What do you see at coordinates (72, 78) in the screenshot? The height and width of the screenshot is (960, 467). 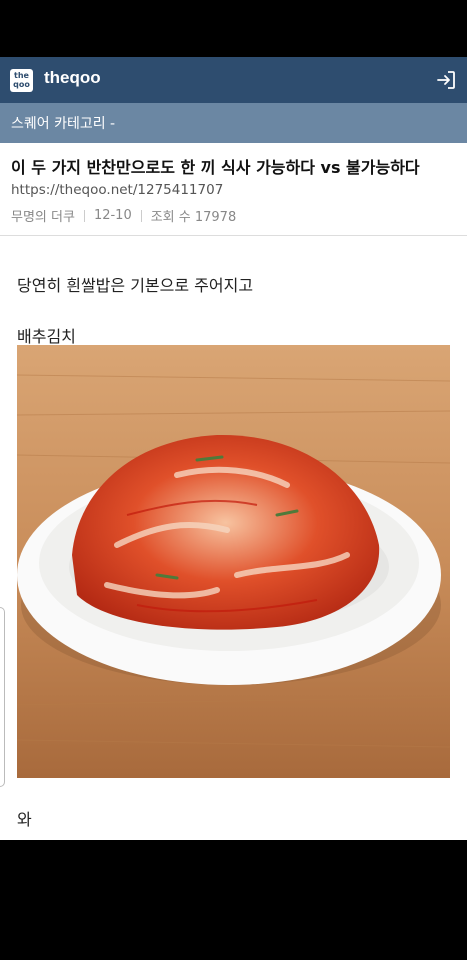 I see `site-brand: theqoo` at bounding box center [72, 78].